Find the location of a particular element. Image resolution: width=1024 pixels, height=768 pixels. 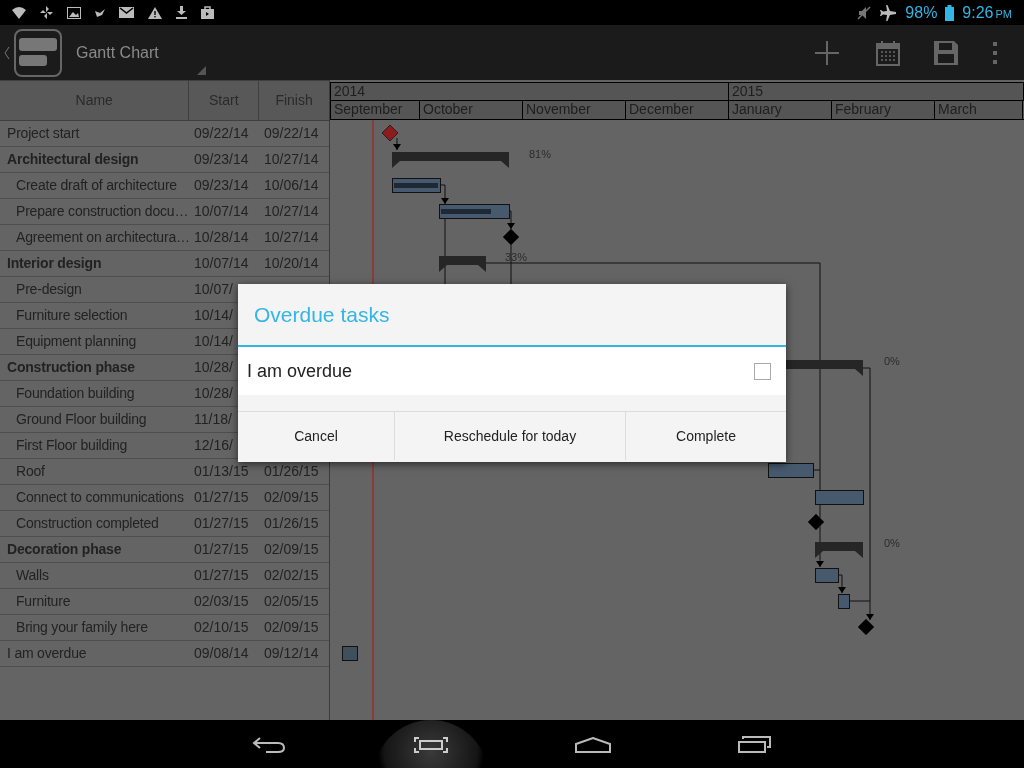

start-date: 02/10/15 is located at coordinates (221, 627).